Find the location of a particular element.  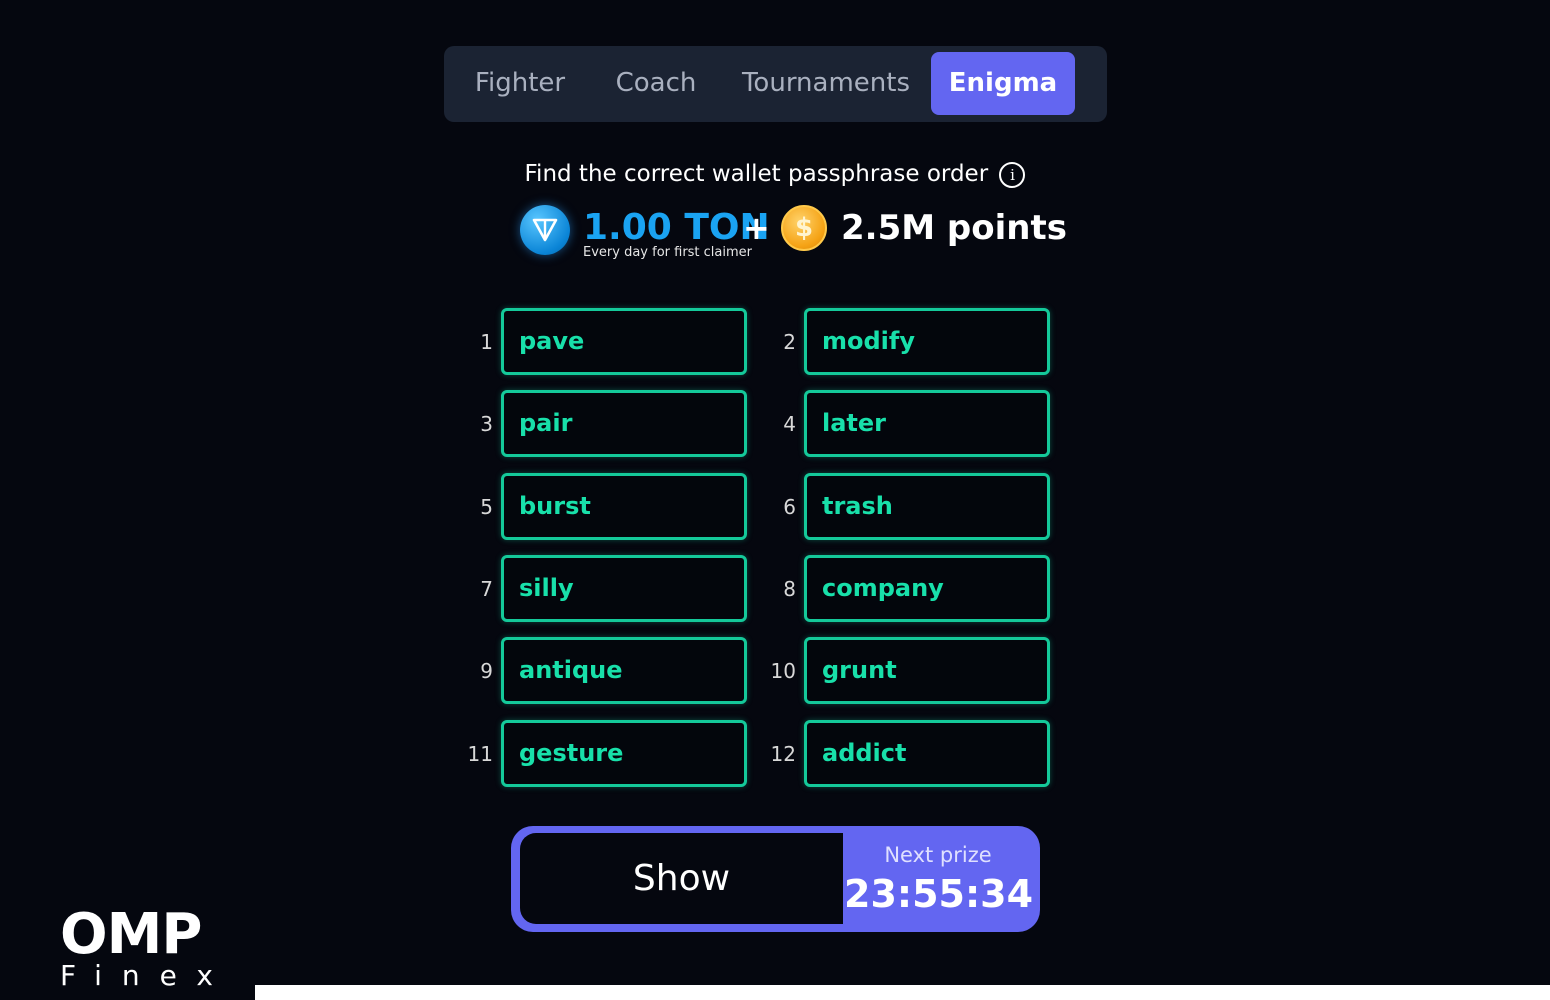

tab-tournaments: Tournaments is located at coordinates (826, 83).